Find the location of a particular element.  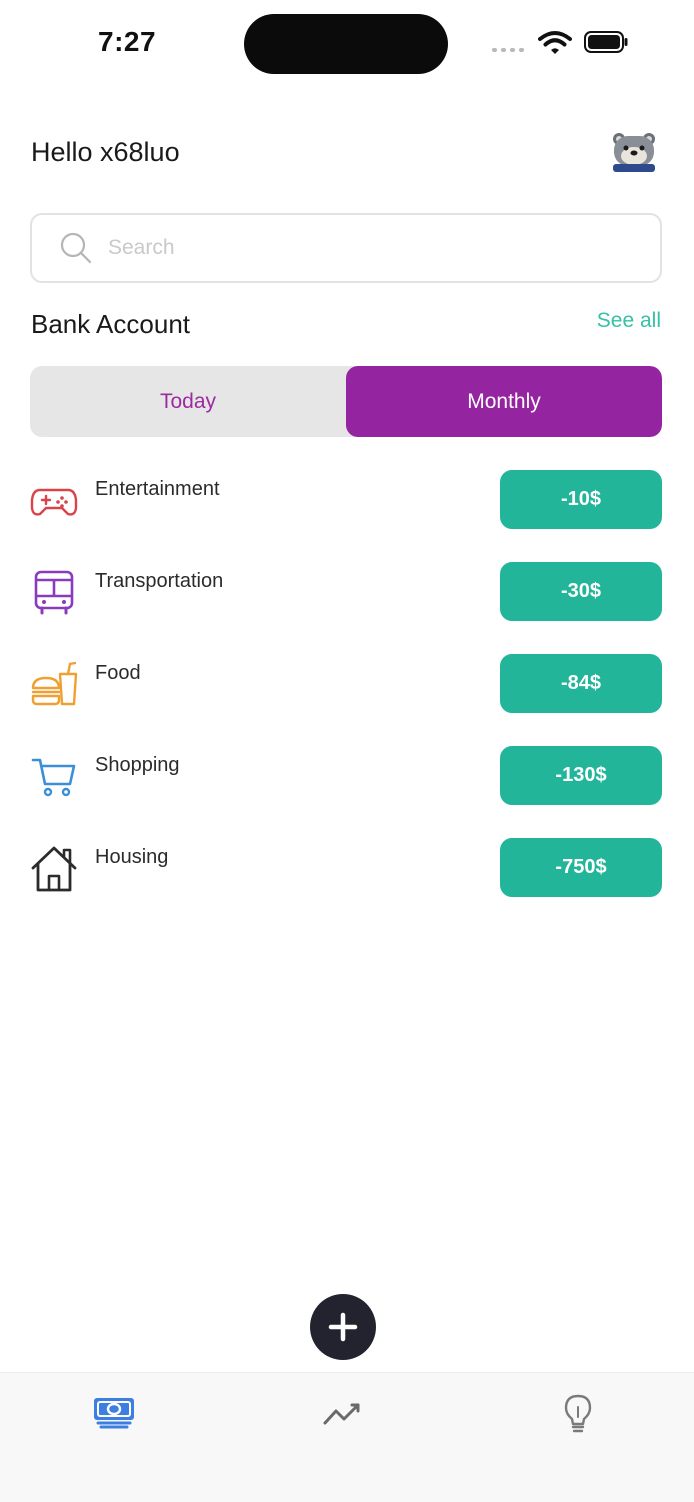

category-label: Food is located at coordinates (118, 673).